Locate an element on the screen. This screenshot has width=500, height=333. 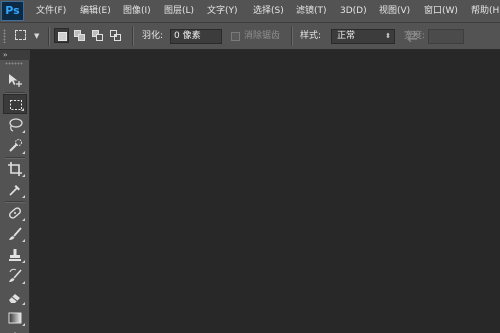
add-selection-button is located at coordinates (79, 35).